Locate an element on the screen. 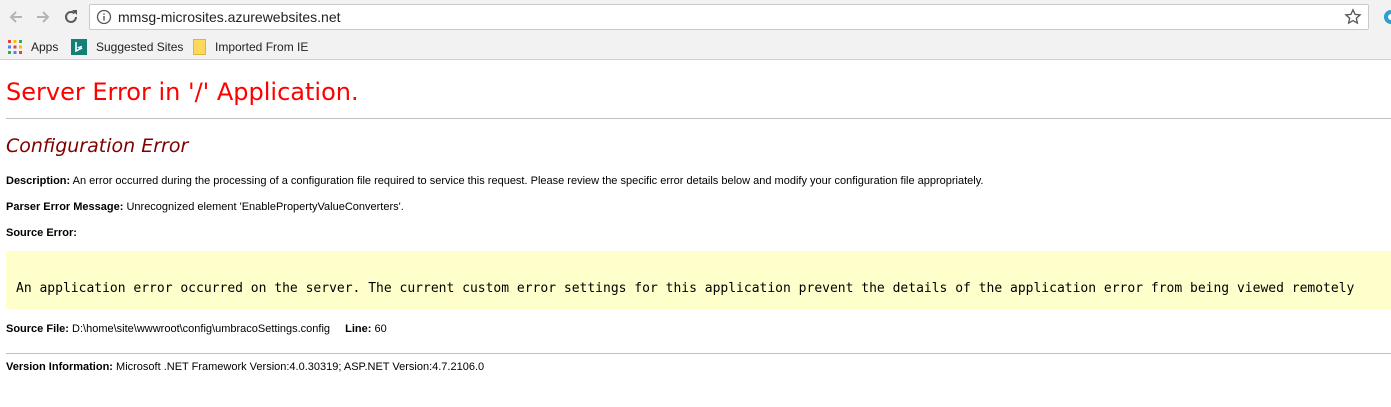 Image resolution: width=1391 pixels, height=407 pixels. arrow-right-icon is located at coordinates (43, 17).